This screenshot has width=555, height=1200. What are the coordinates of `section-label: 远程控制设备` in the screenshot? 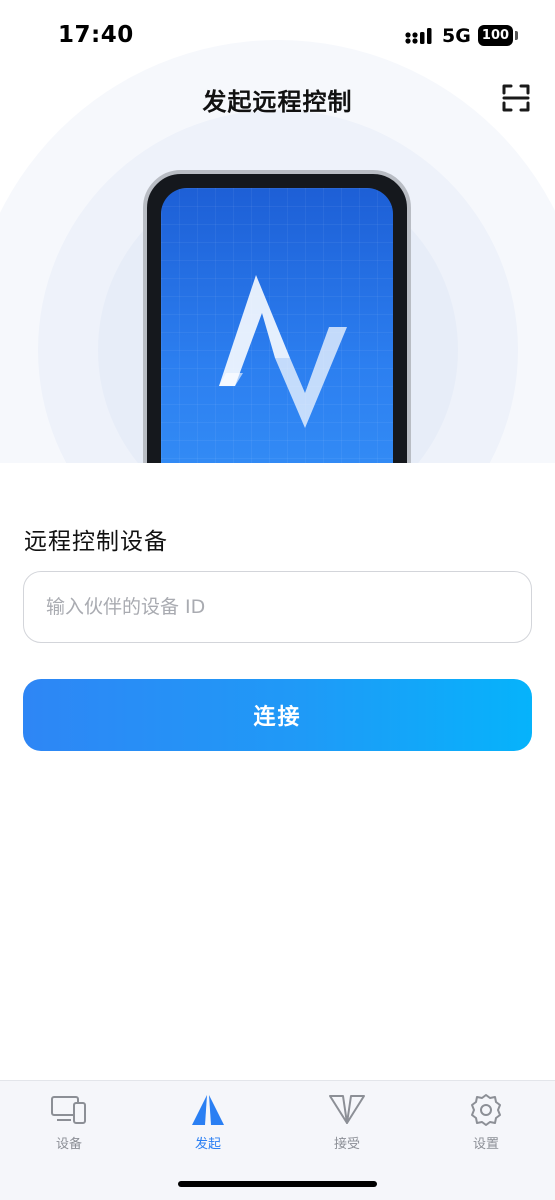 It's located at (96, 542).